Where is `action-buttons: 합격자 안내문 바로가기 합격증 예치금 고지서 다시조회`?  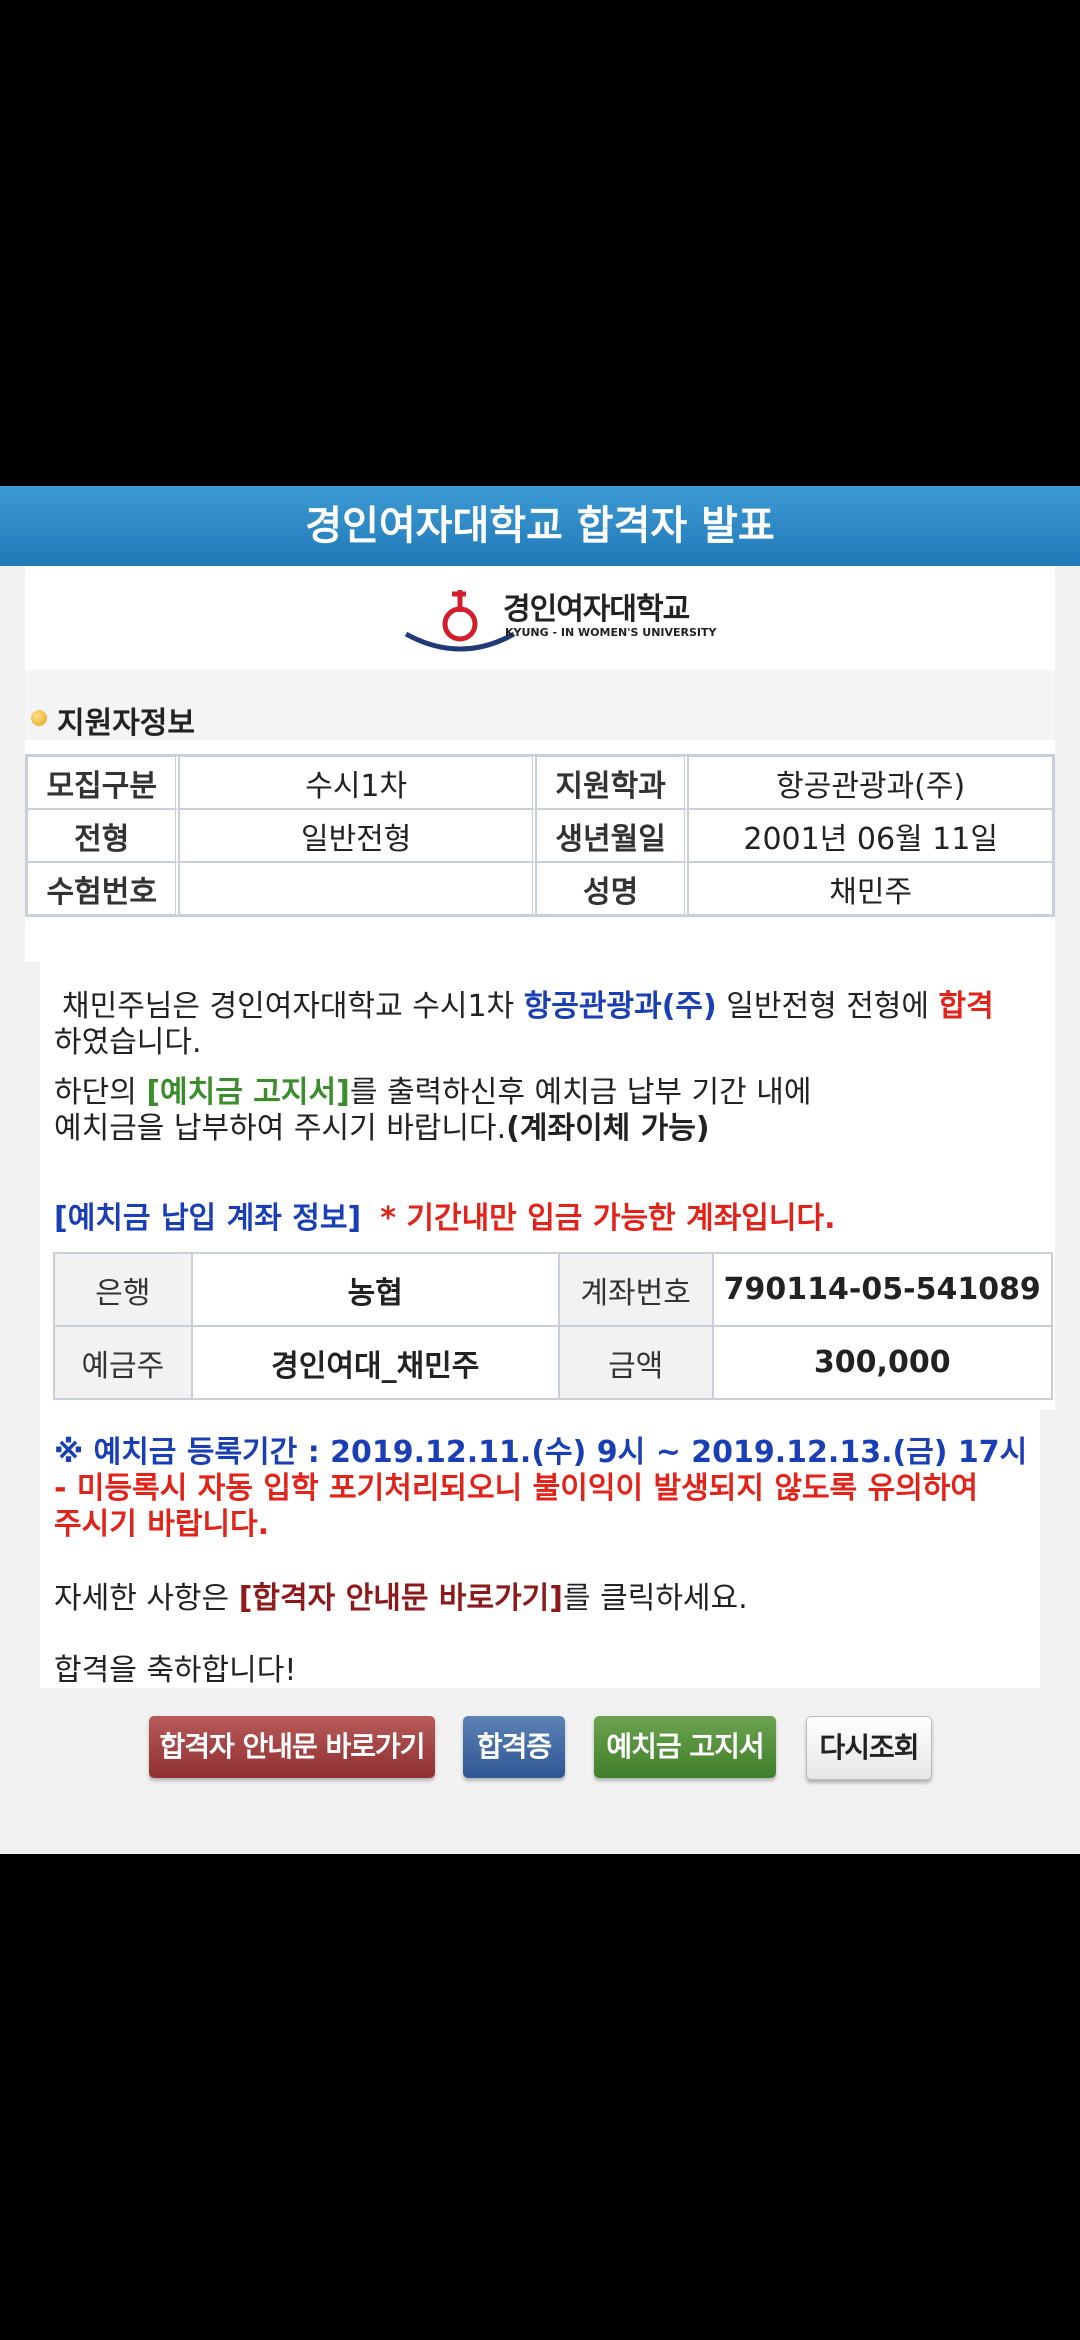 action-buttons: 합격자 안내문 바로가기 합격증 예치금 고지서 다시조회 is located at coordinates (540, 1752).